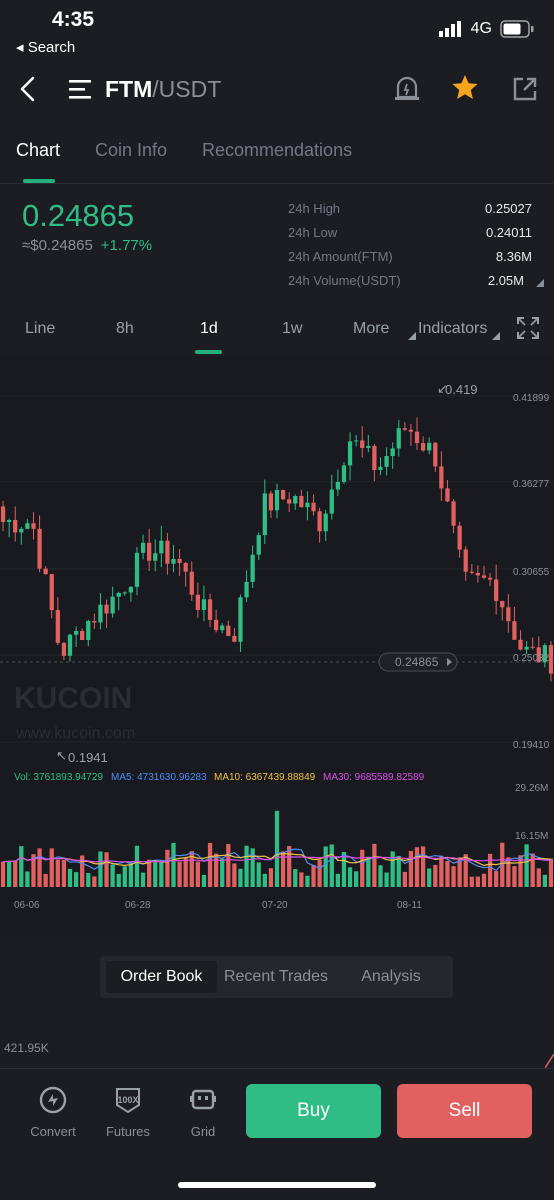  What do you see at coordinates (128, 1112) in the screenshot?
I see `nav-futures: 100X Futures` at bounding box center [128, 1112].